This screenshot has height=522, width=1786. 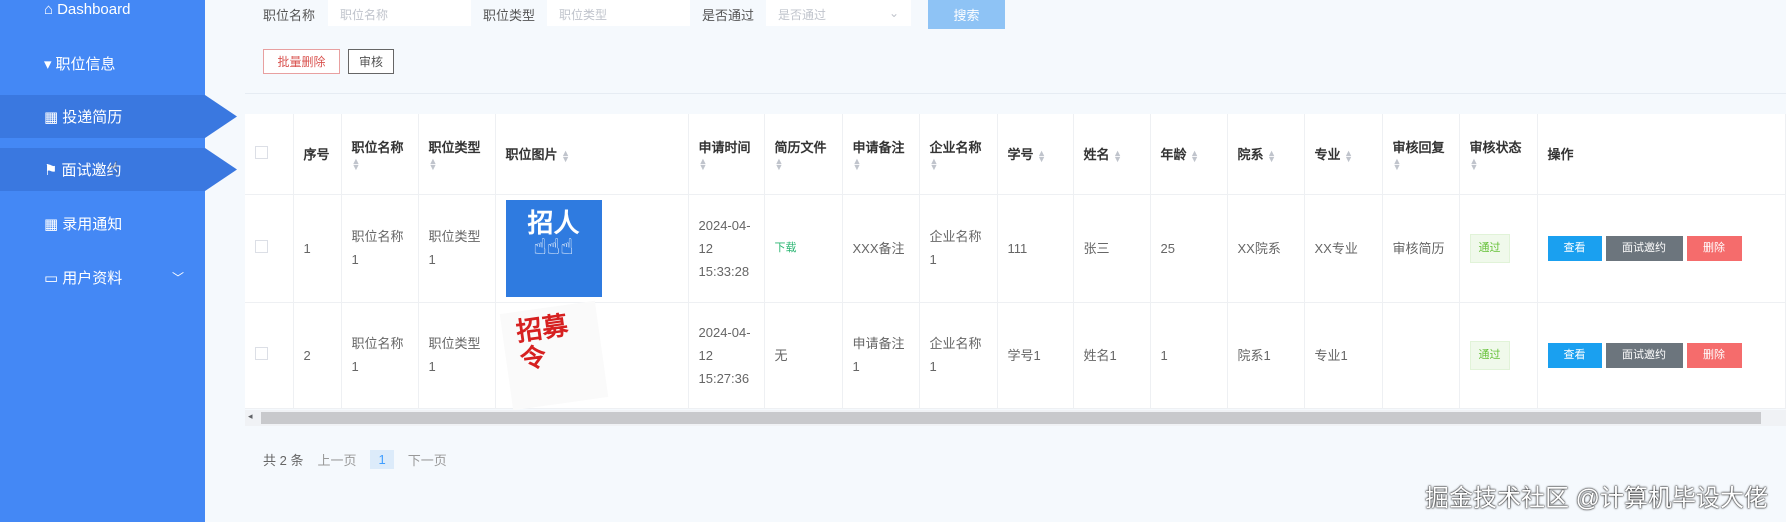 I want to click on pass-label: 是否通过, so click(x=728, y=15).